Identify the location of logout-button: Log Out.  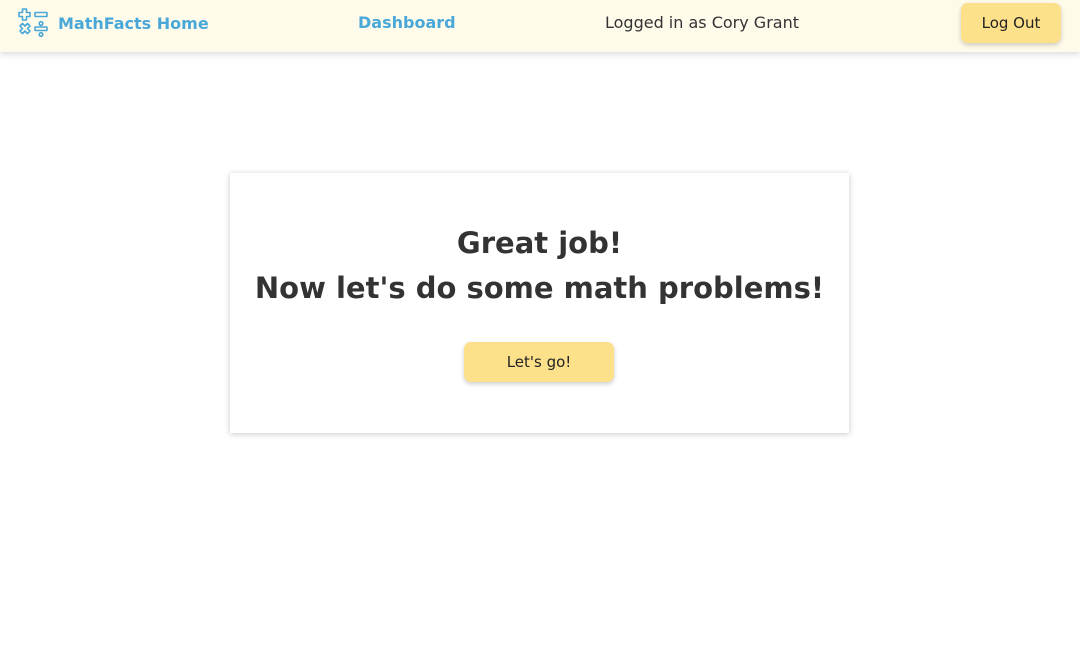
(1011, 23).